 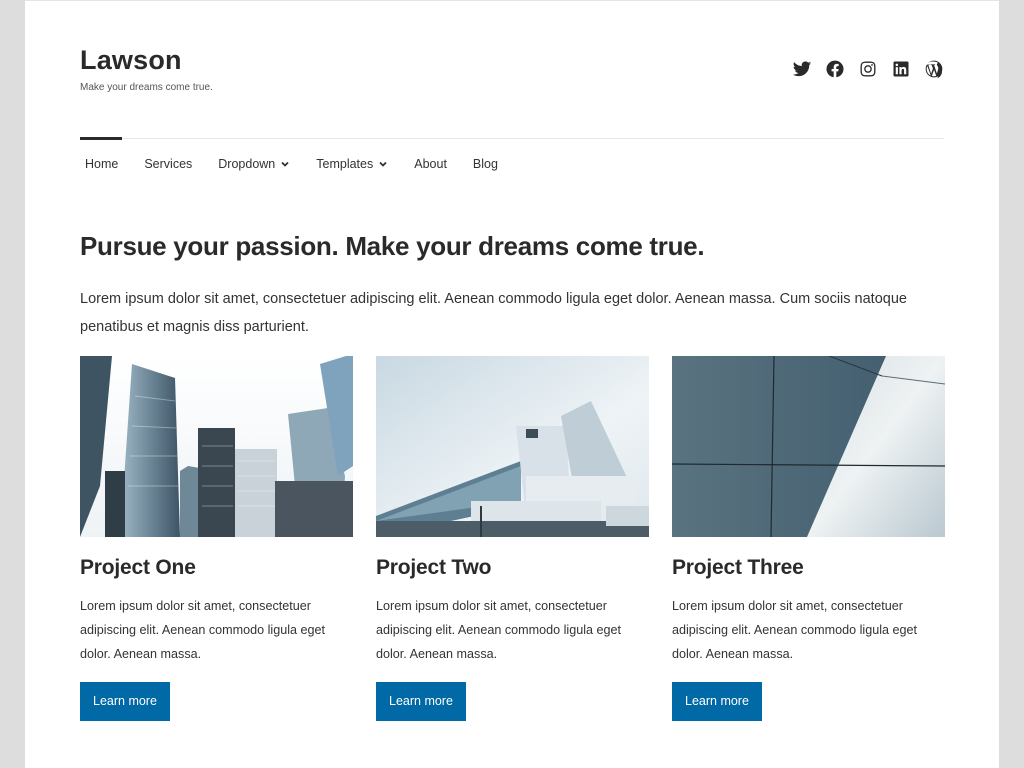 What do you see at coordinates (434, 567) in the screenshot?
I see `project-title: Project Two` at bounding box center [434, 567].